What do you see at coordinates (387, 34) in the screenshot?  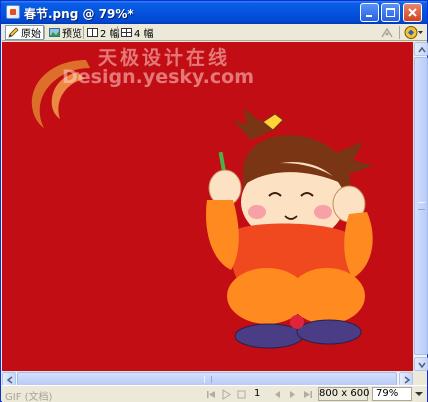 I see `quality-tool-icon` at bounding box center [387, 34].